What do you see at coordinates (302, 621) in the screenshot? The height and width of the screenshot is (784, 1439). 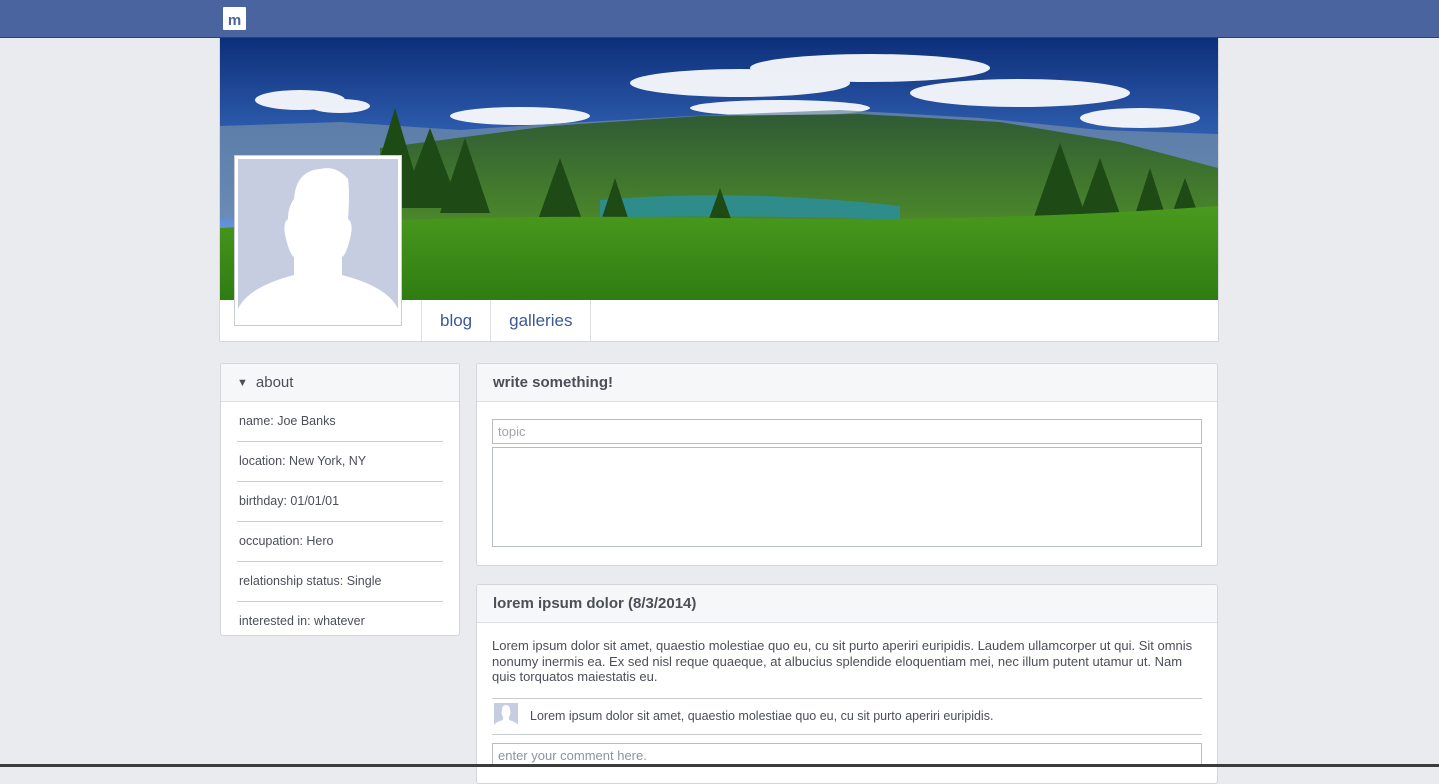 I see `about-item-interested-in: interested in: whatever` at bounding box center [302, 621].